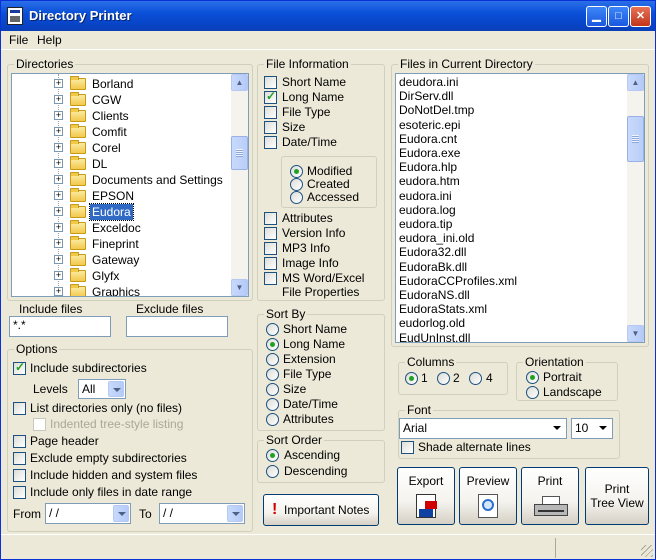 This screenshot has width=656, height=560. I want to click on exclude-files-input, so click(177, 326).